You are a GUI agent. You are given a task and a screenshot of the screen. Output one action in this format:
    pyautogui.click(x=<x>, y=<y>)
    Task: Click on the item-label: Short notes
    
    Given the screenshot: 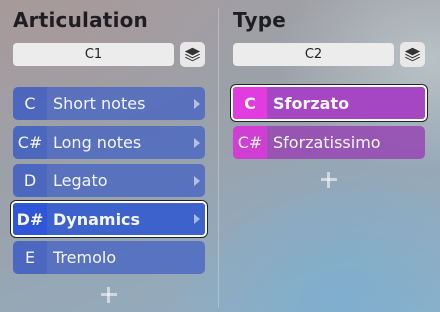 What is the action you would take?
    pyautogui.click(x=99, y=103)
    